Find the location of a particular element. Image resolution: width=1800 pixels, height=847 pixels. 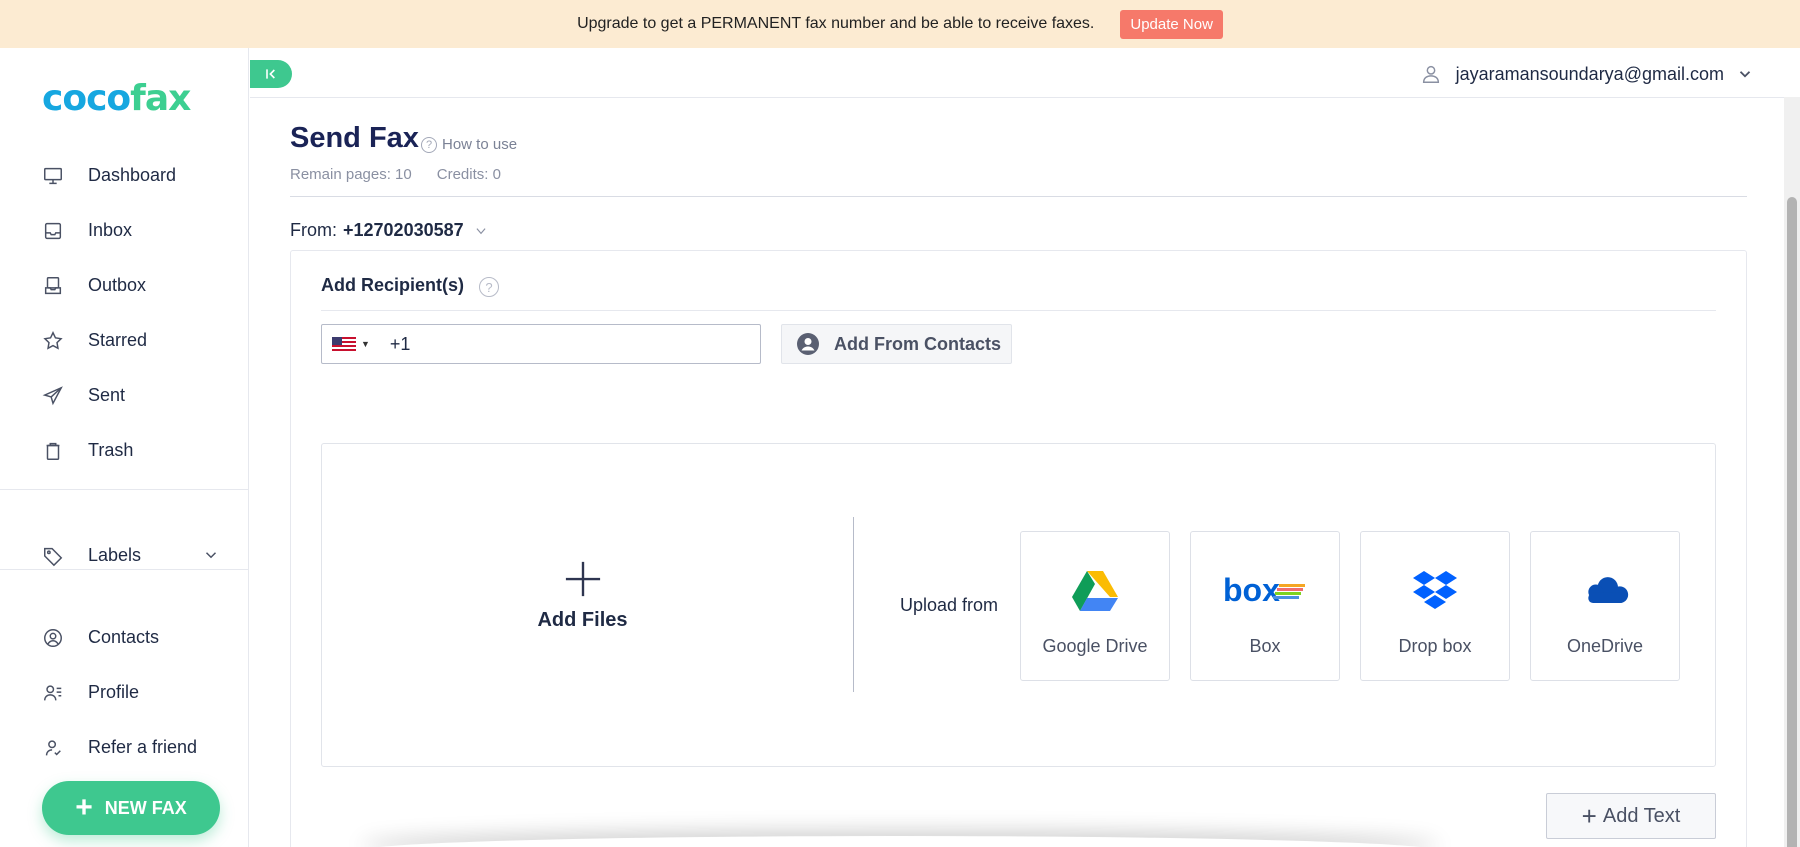

logo-part-coco: coco is located at coordinates (86, 98).